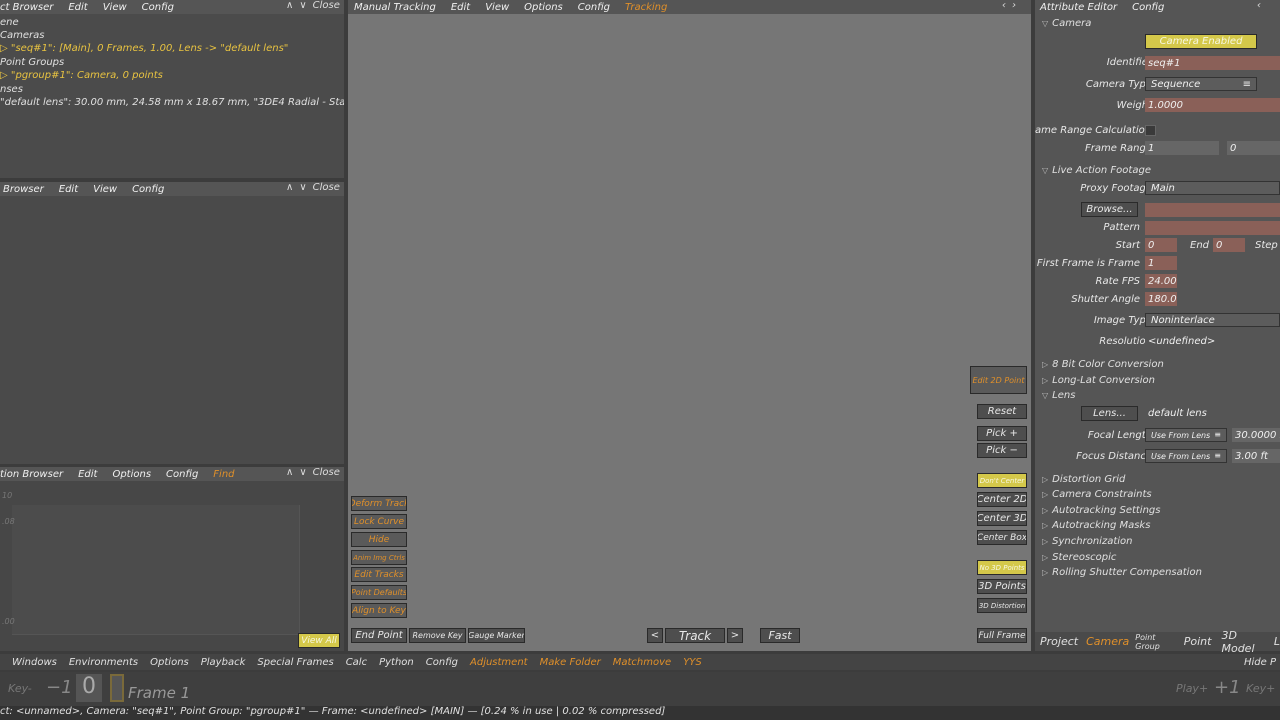  Describe the element at coordinates (379, 539) in the screenshot. I see `hide-button: Hide` at that location.